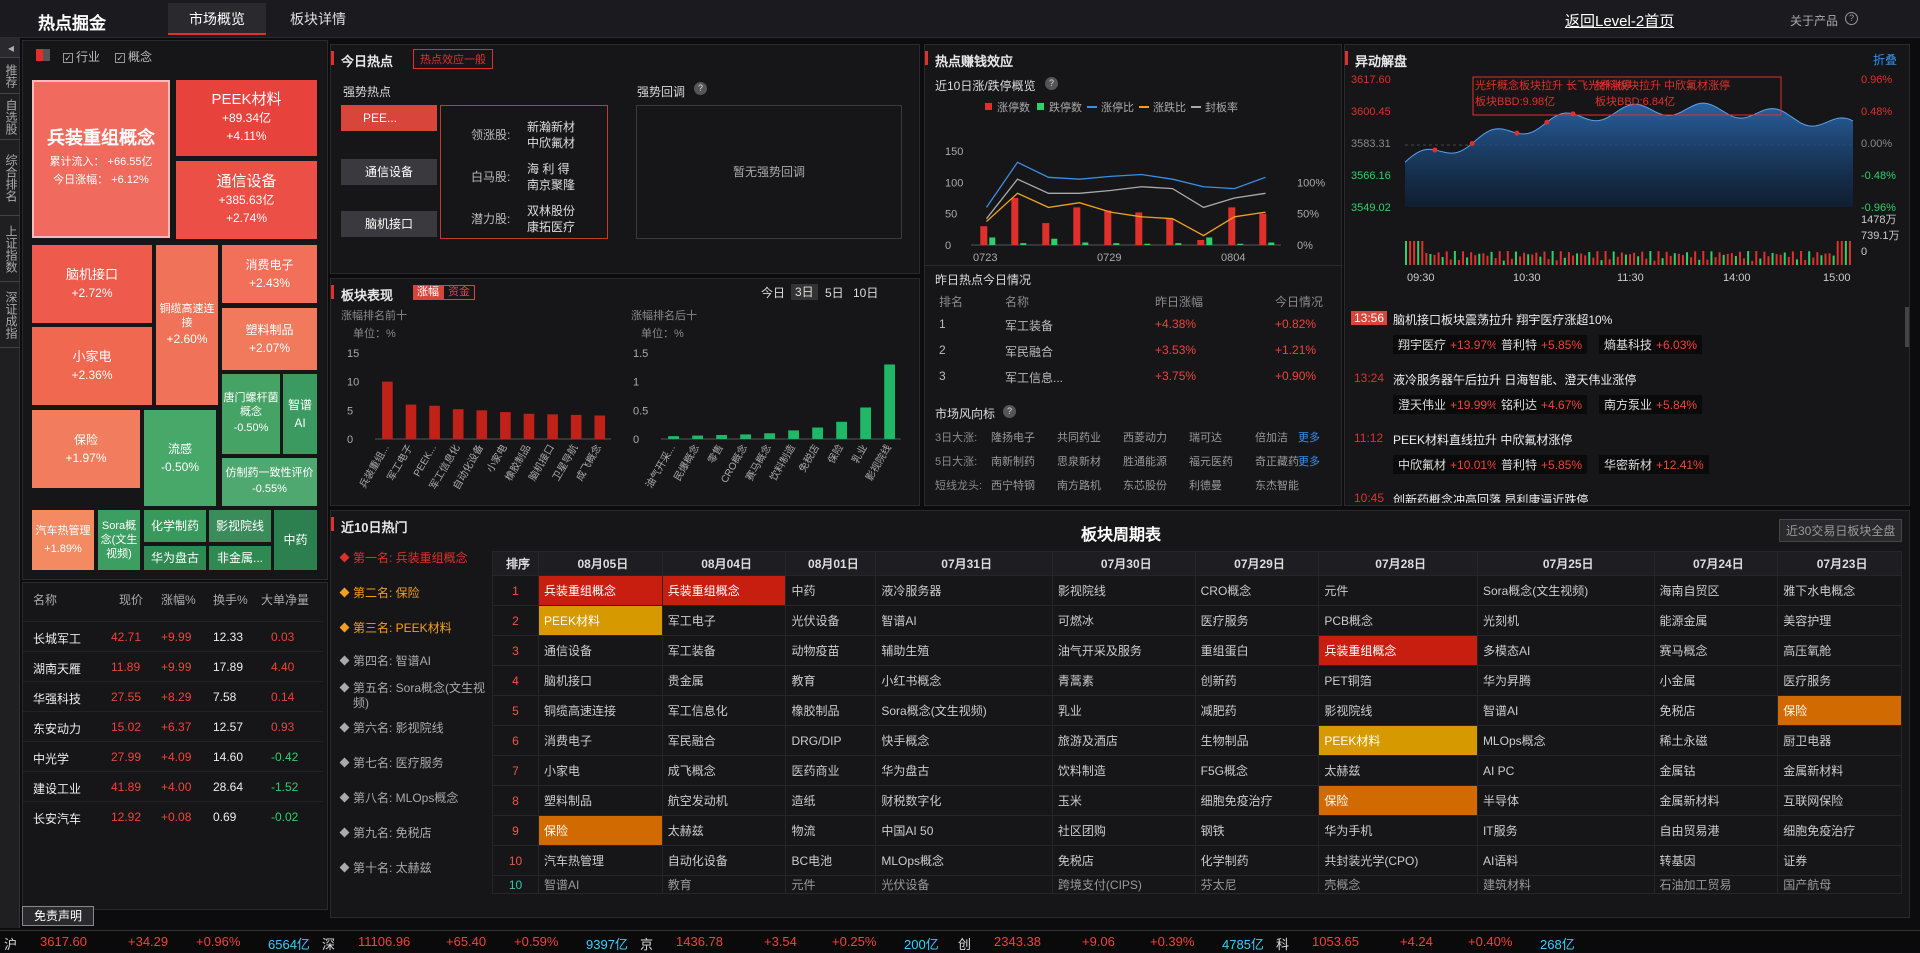  I want to click on cycle-sector-cell: 通信设备, so click(600, 650).